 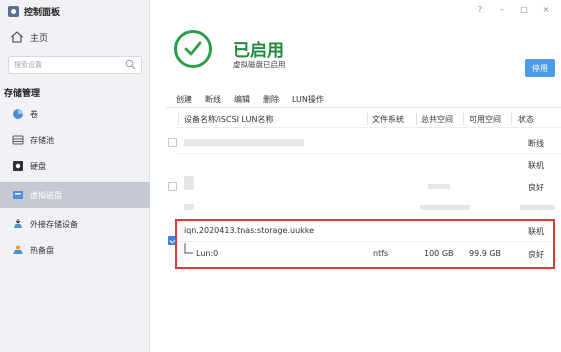 I want to click on sidebar-item-volume: 卷, so click(x=75, y=114).